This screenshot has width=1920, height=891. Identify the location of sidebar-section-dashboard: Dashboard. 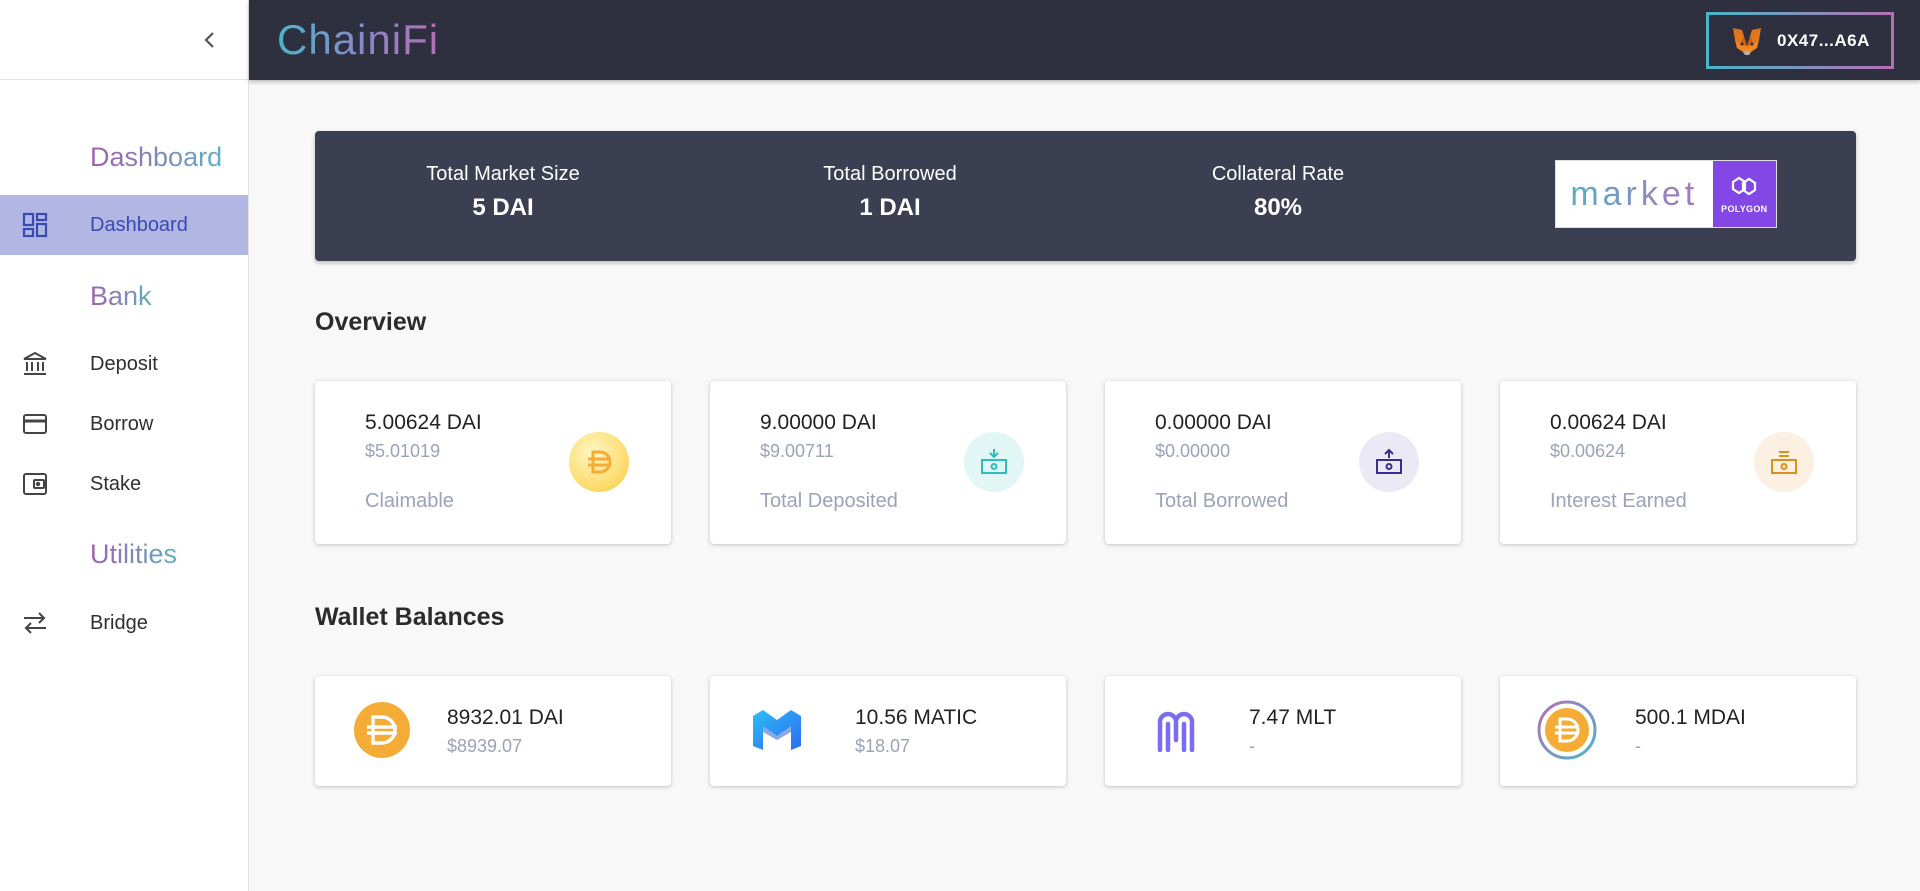
(156, 157).